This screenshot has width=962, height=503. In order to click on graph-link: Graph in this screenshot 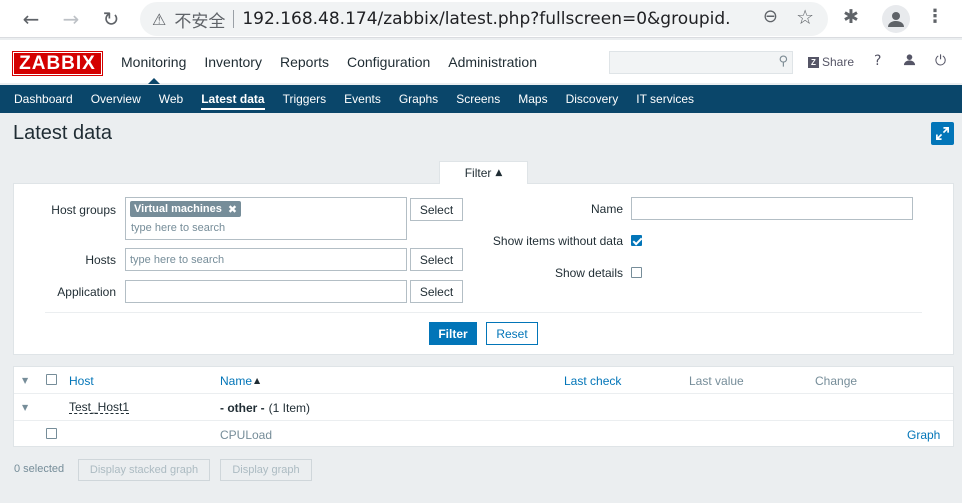, I will do `click(923, 434)`.